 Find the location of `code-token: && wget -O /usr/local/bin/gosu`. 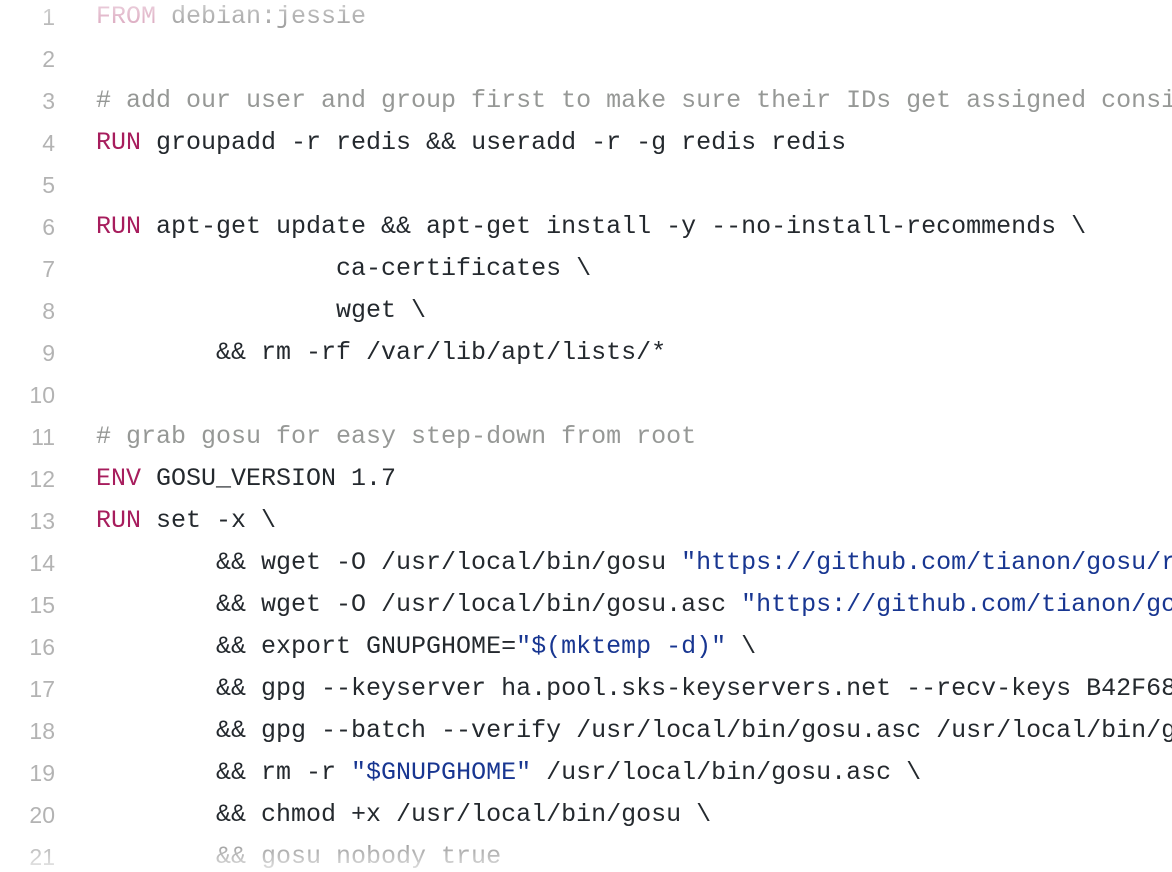

code-token: && wget -O /usr/local/bin/gosu is located at coordinates (389, 562).